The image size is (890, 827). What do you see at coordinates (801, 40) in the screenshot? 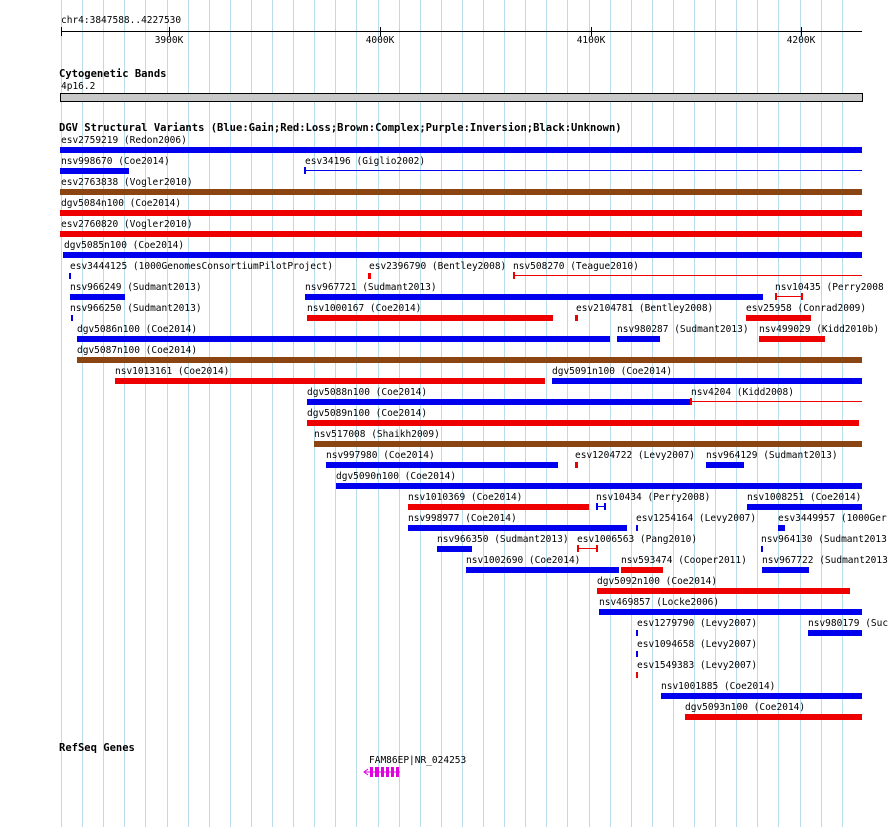
I see `ruler-label-4200k: 4200K` at bounding box center [801, 40].